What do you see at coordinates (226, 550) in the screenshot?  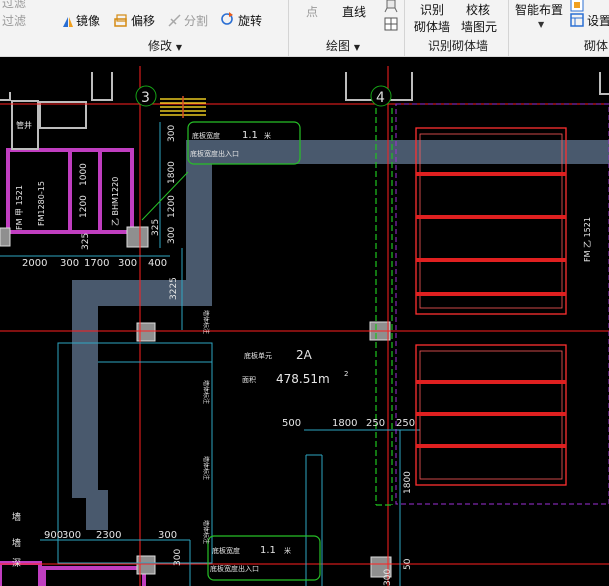 I see `callout-bottom-title: 底板宽度` at bounding box center [226, 550].